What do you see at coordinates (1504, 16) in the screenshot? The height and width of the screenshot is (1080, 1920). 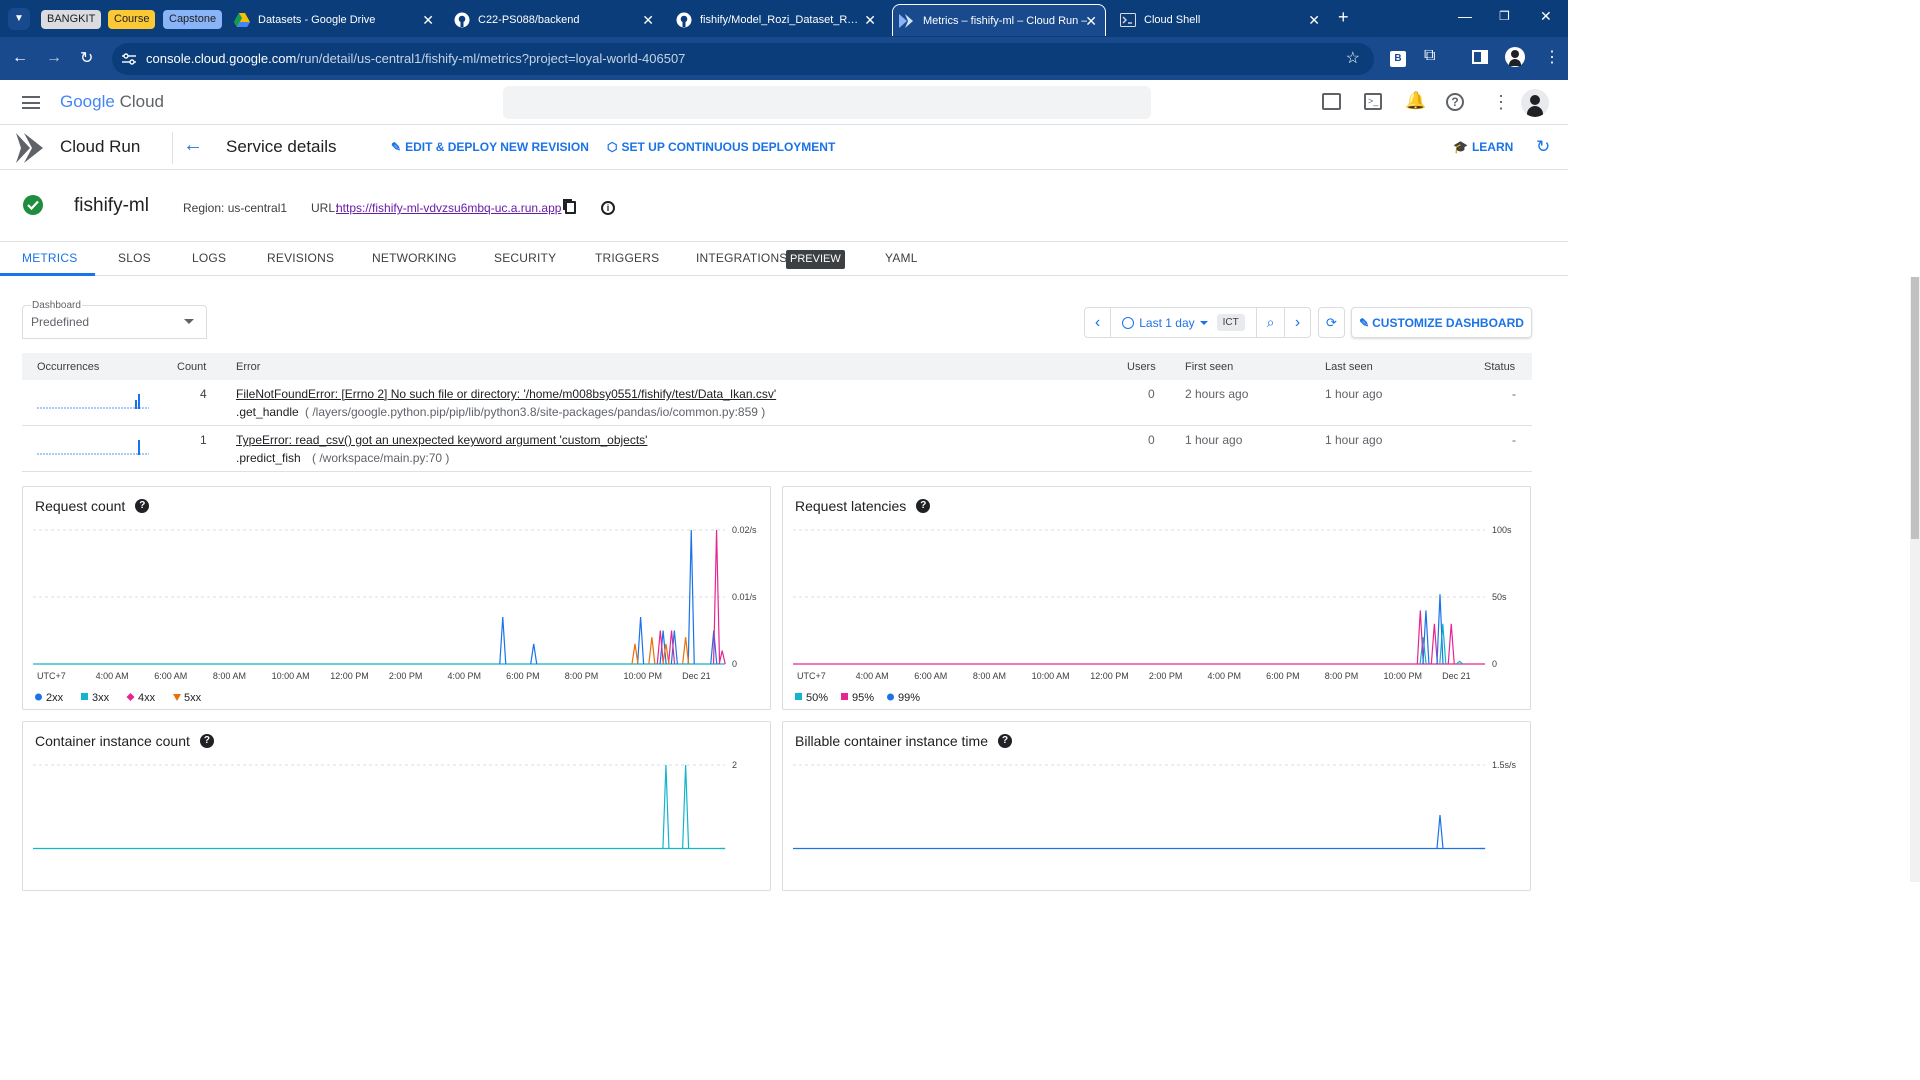 I see `maximize-button: ❐` at bounding box center [1504, 16].